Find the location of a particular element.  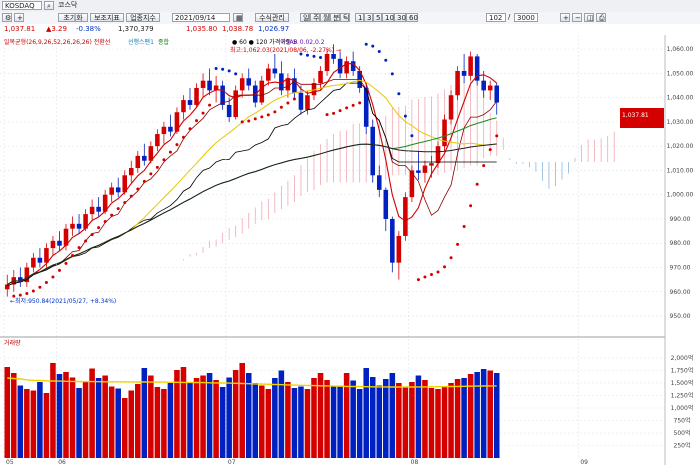

total-input: 3000 is located at coordinates (526, 17).